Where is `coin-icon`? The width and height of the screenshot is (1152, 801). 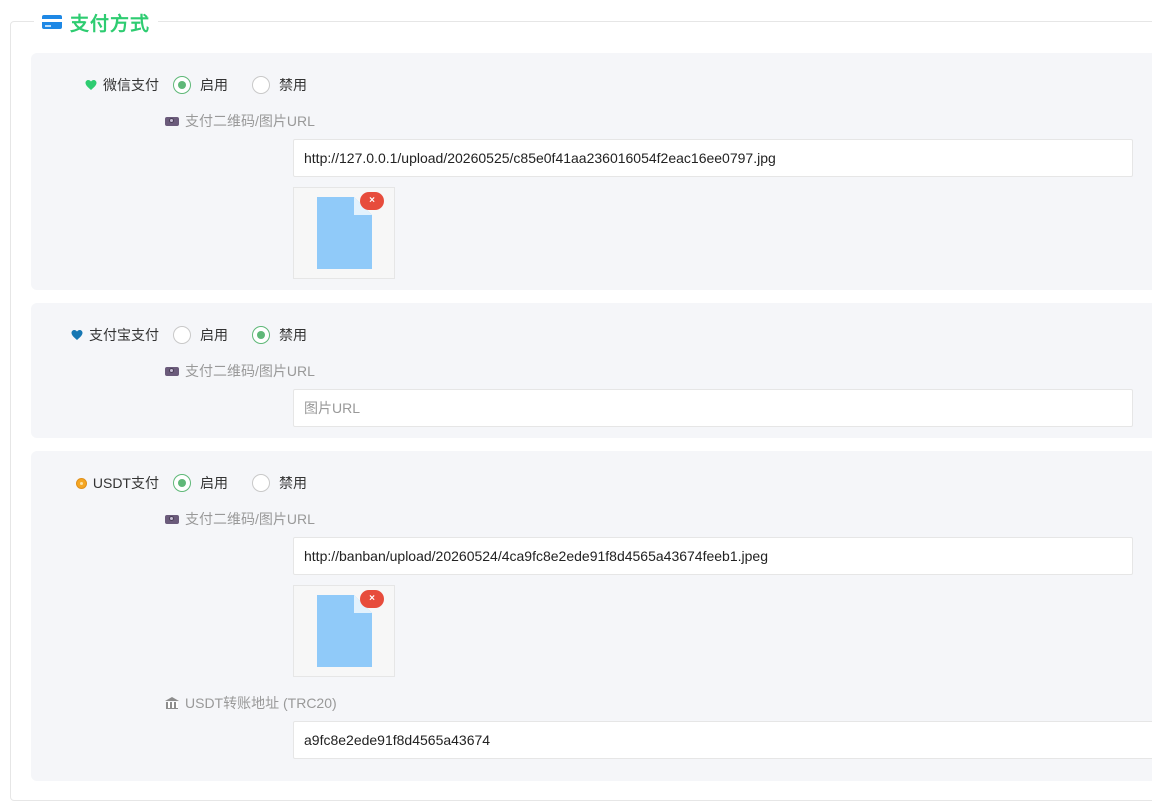
coin-icon is located at coordinates (81, 483).